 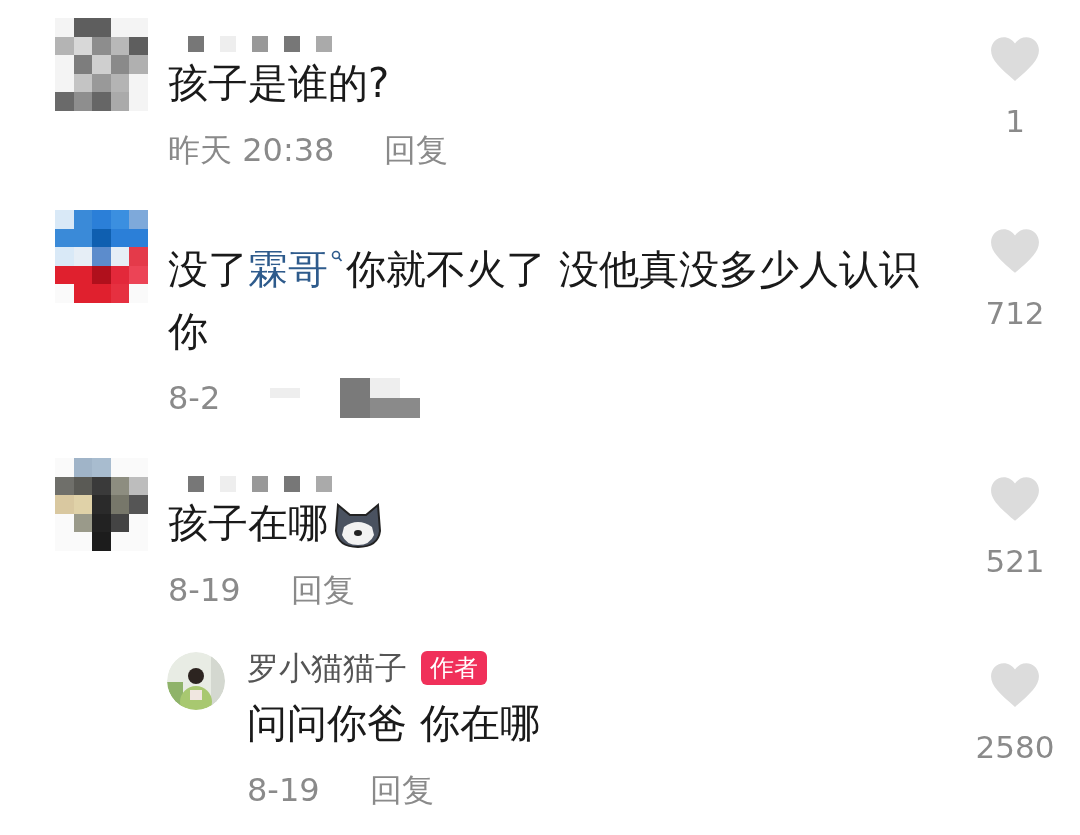 I want to click on topic-link: 霖哥, so click(x=297, y=269).